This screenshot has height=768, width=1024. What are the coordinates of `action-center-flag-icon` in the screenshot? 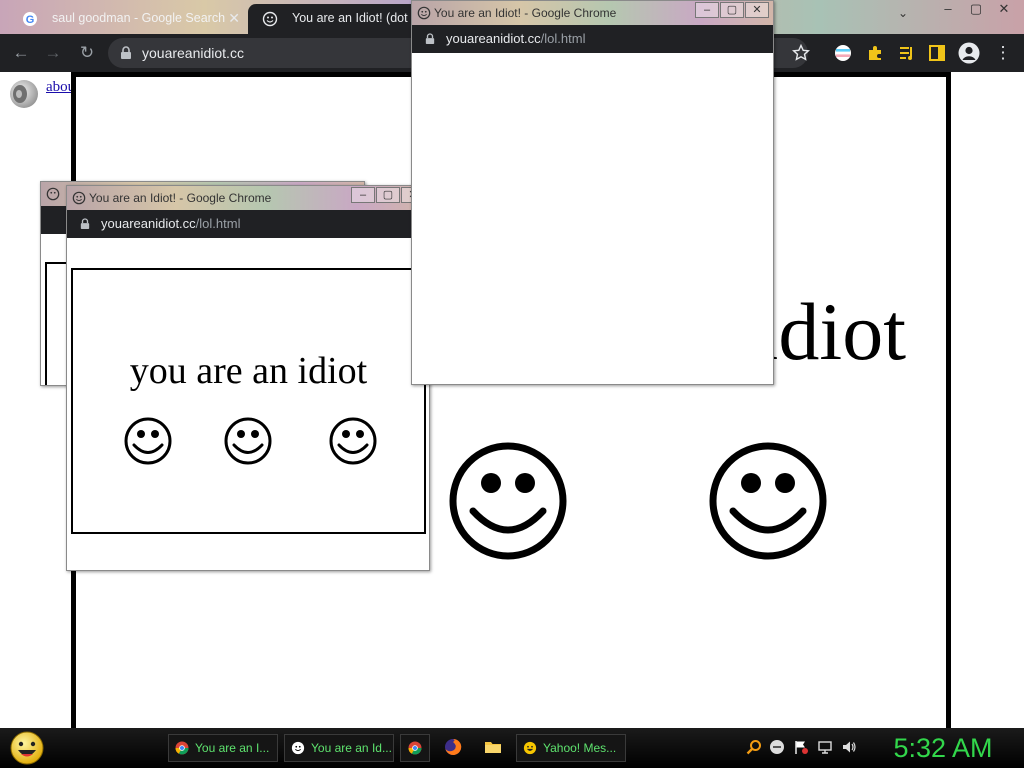 It's located at (801, 747).